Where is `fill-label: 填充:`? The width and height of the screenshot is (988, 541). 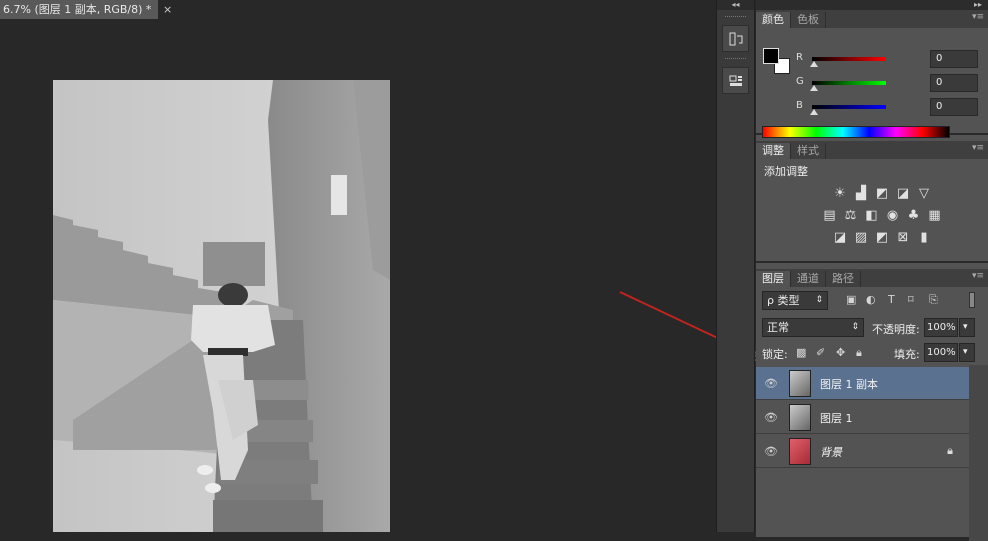 fill-label: 填充: is located at coordinates (907, 354).